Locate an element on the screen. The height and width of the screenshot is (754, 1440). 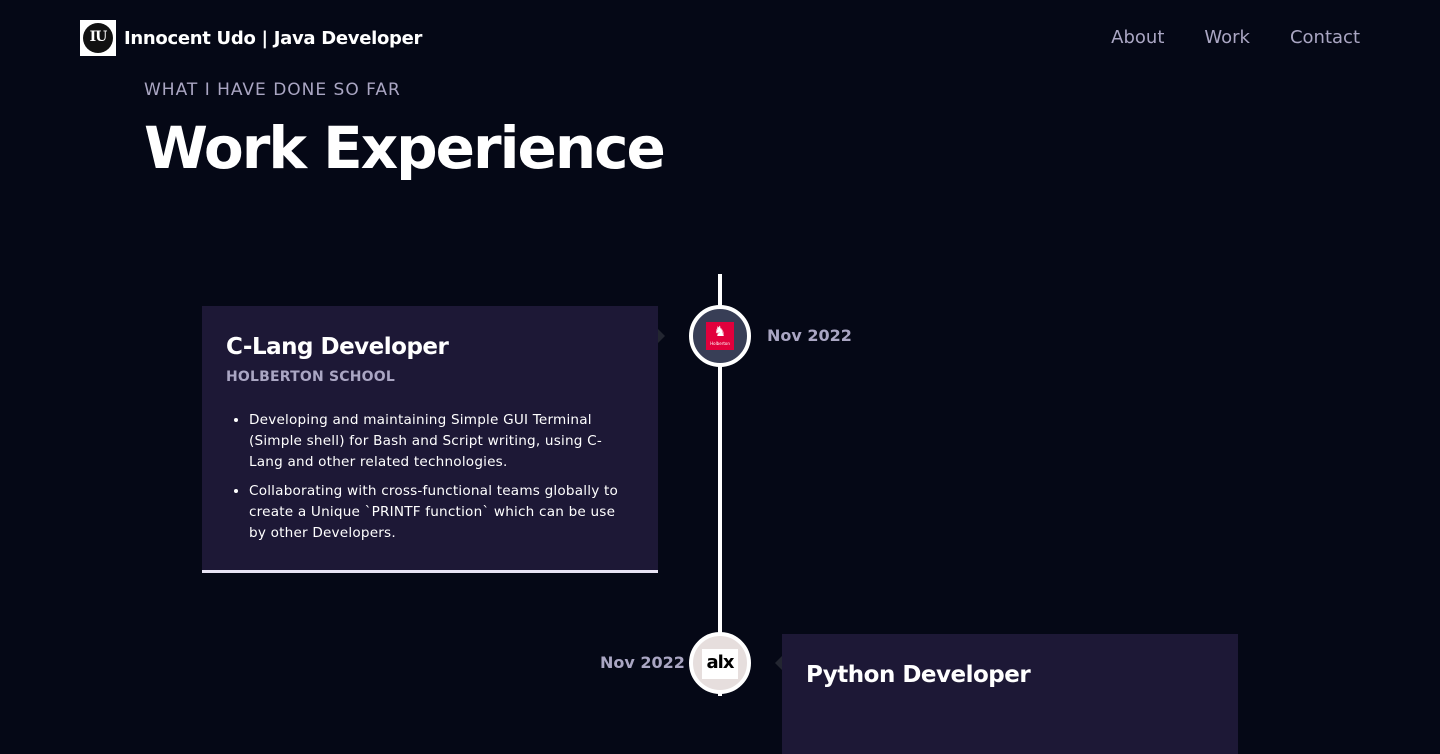
section-title: Work Experience is located at coordinates (405, 148).